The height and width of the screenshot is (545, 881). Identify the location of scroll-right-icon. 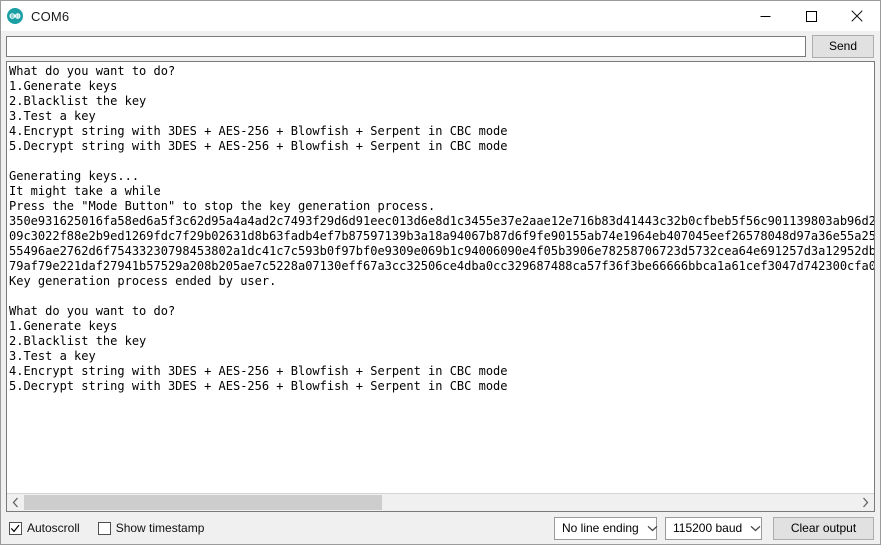
(865, 502).